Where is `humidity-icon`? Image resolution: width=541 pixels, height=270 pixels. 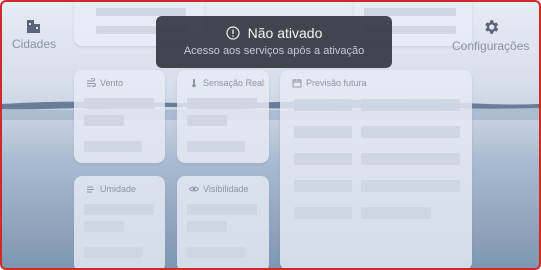
humidity-icon is located at coordinates (90, 189).